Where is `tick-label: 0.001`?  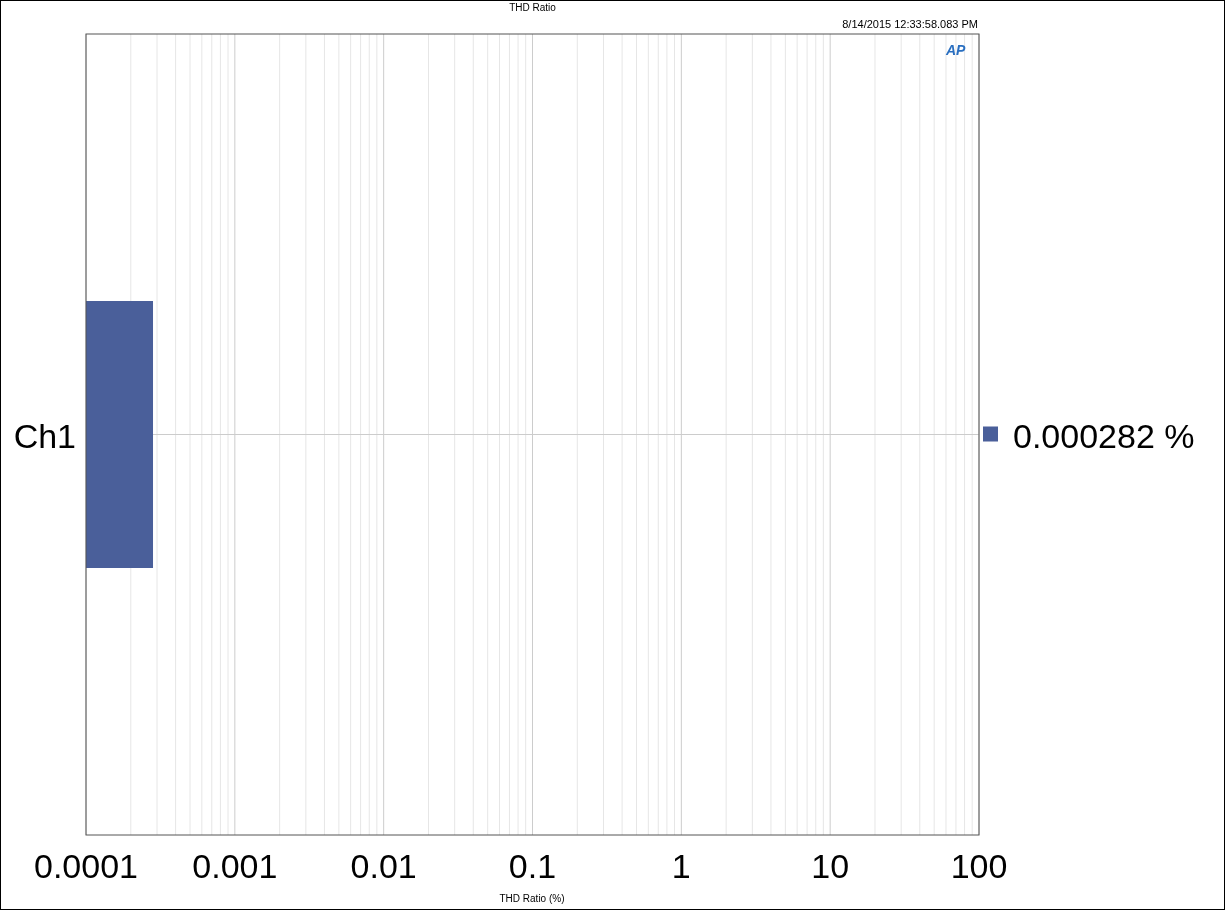 tick-label: 0.001 is located at coordinates (235, 866).